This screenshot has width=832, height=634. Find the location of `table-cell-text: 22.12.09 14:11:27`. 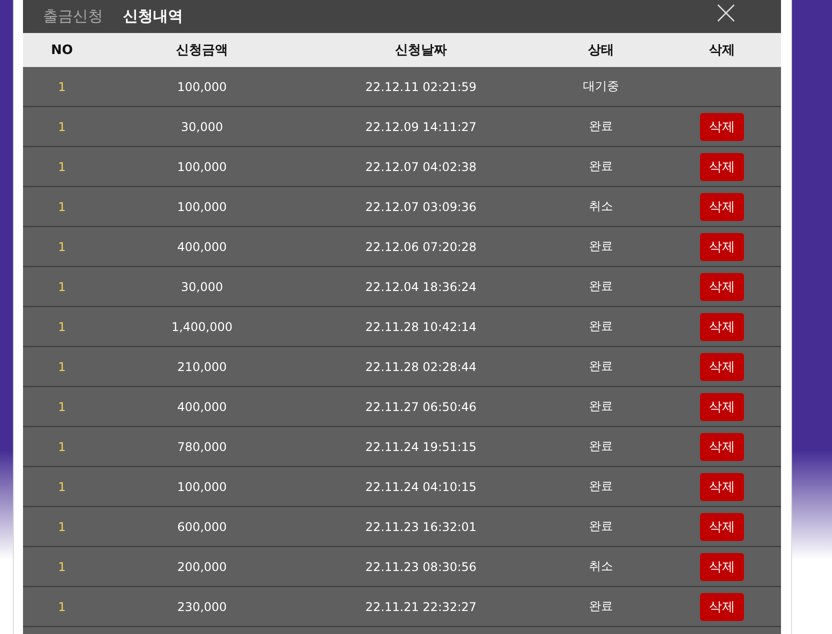

table-cell-text: 22.12.09 14:11:27 is located at coordinates (421, 127).